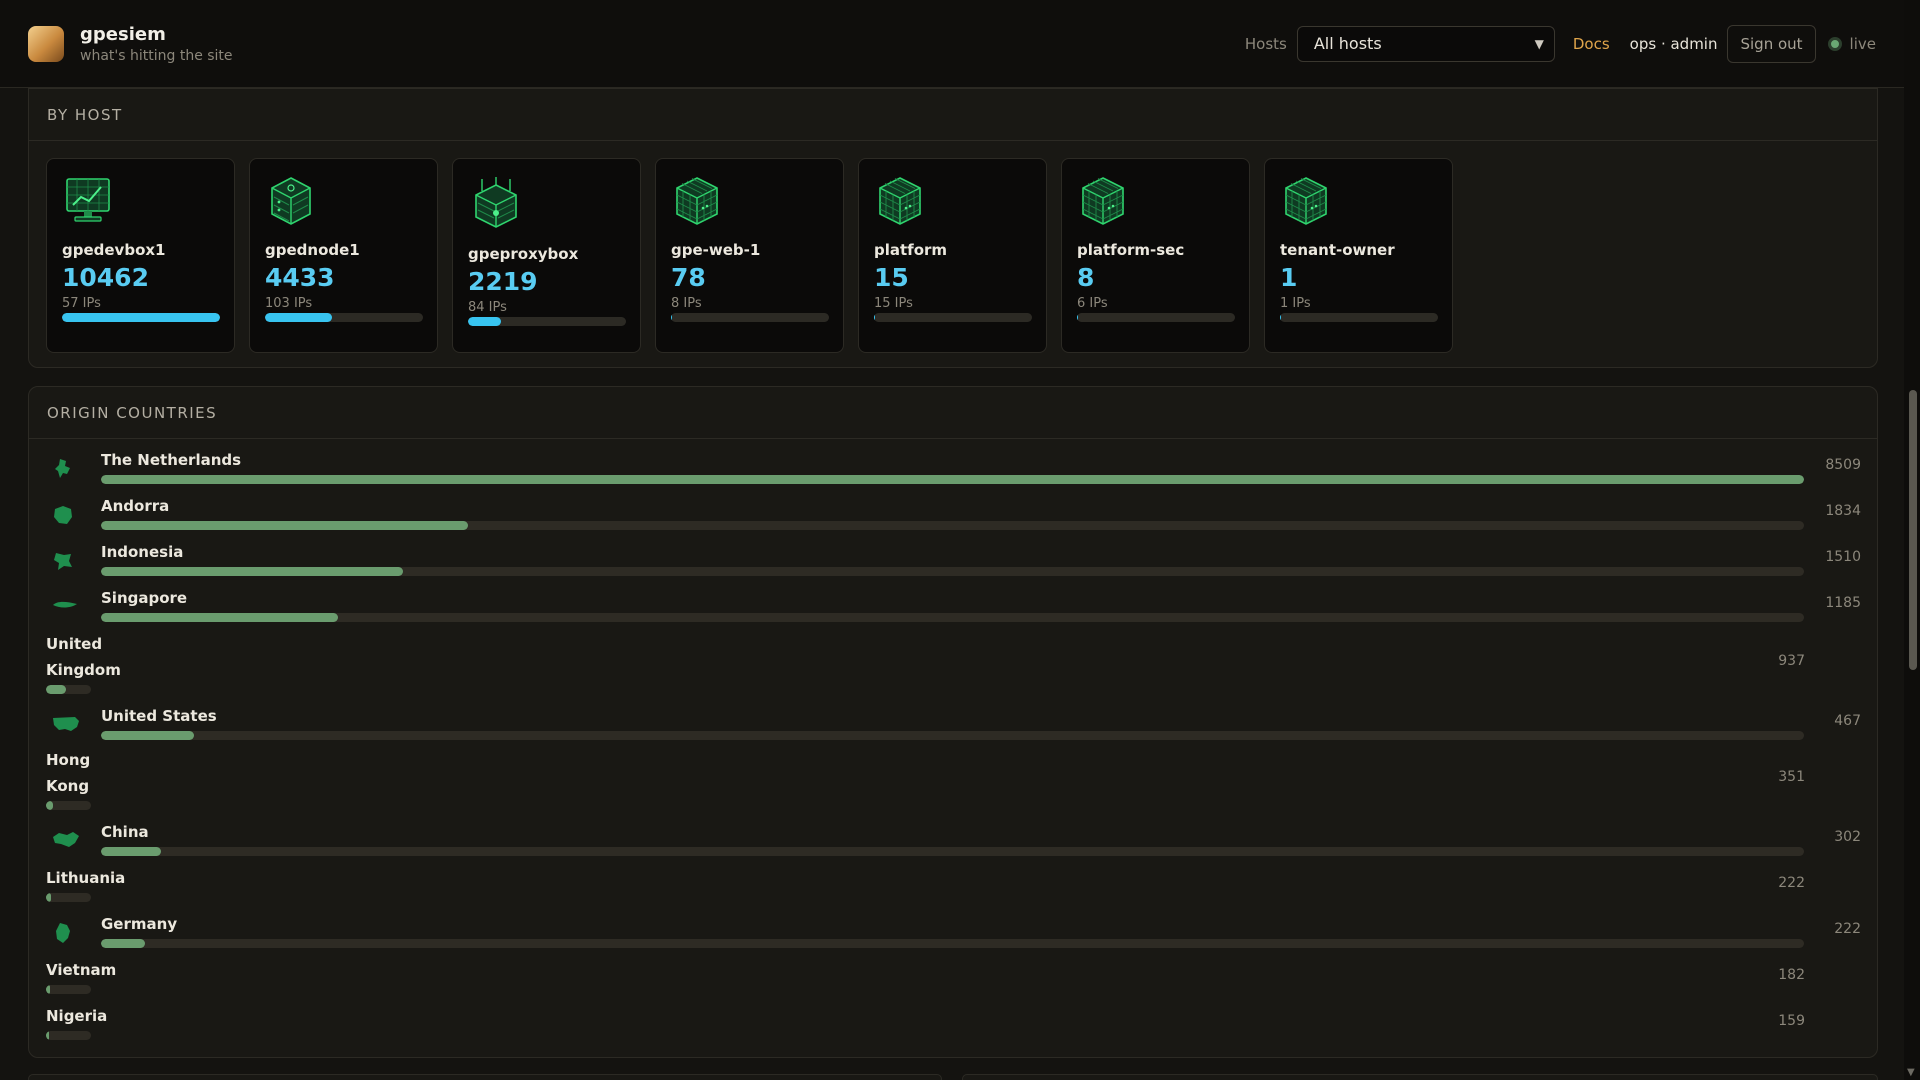  I want to click on country-name: Nigeria, so click(77, 1016).